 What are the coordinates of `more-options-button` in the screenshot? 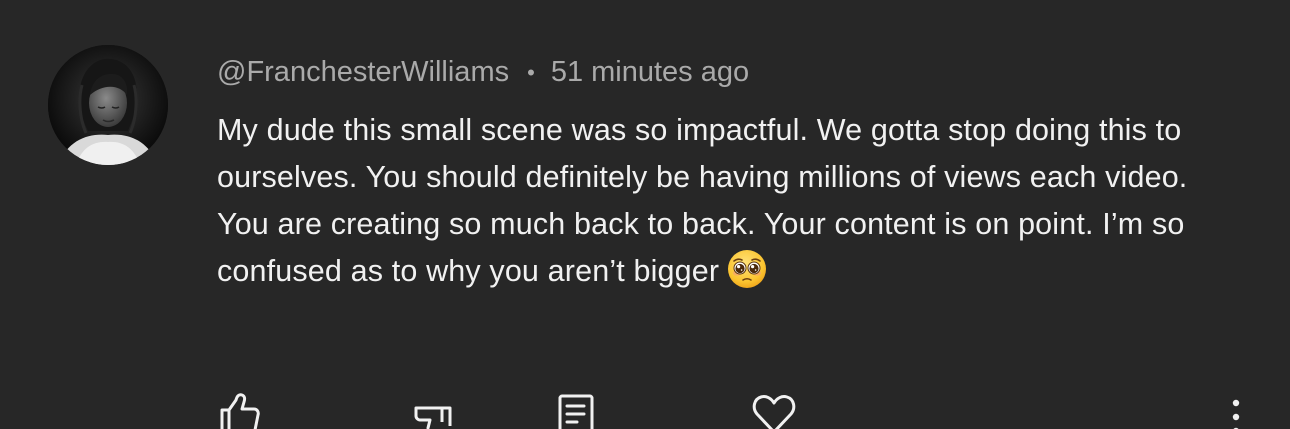 It's located at (1236, 410).